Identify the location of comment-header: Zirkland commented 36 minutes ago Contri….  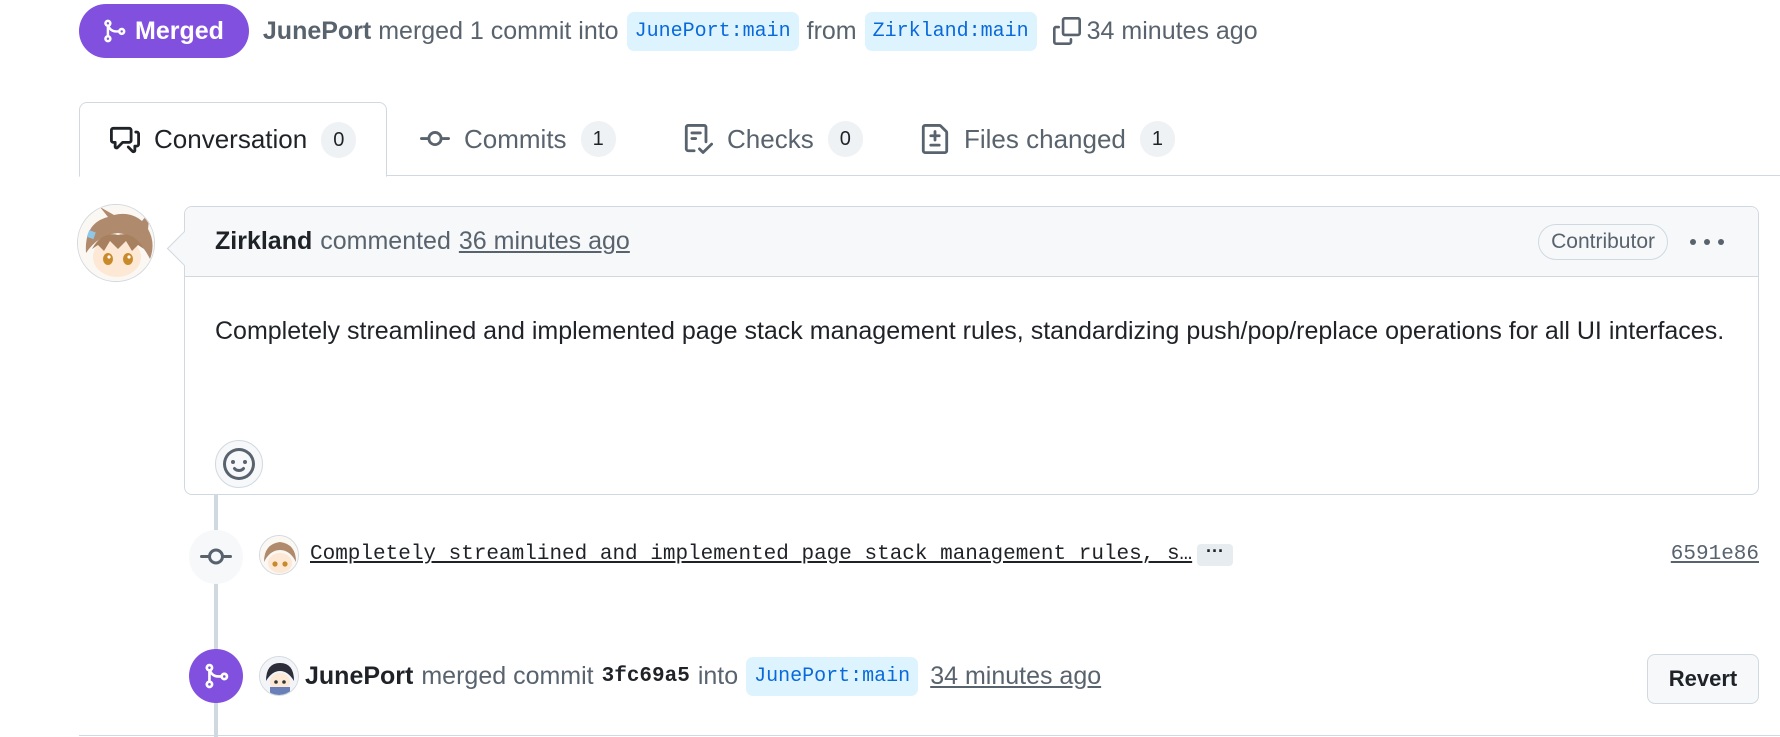
(971, 242).